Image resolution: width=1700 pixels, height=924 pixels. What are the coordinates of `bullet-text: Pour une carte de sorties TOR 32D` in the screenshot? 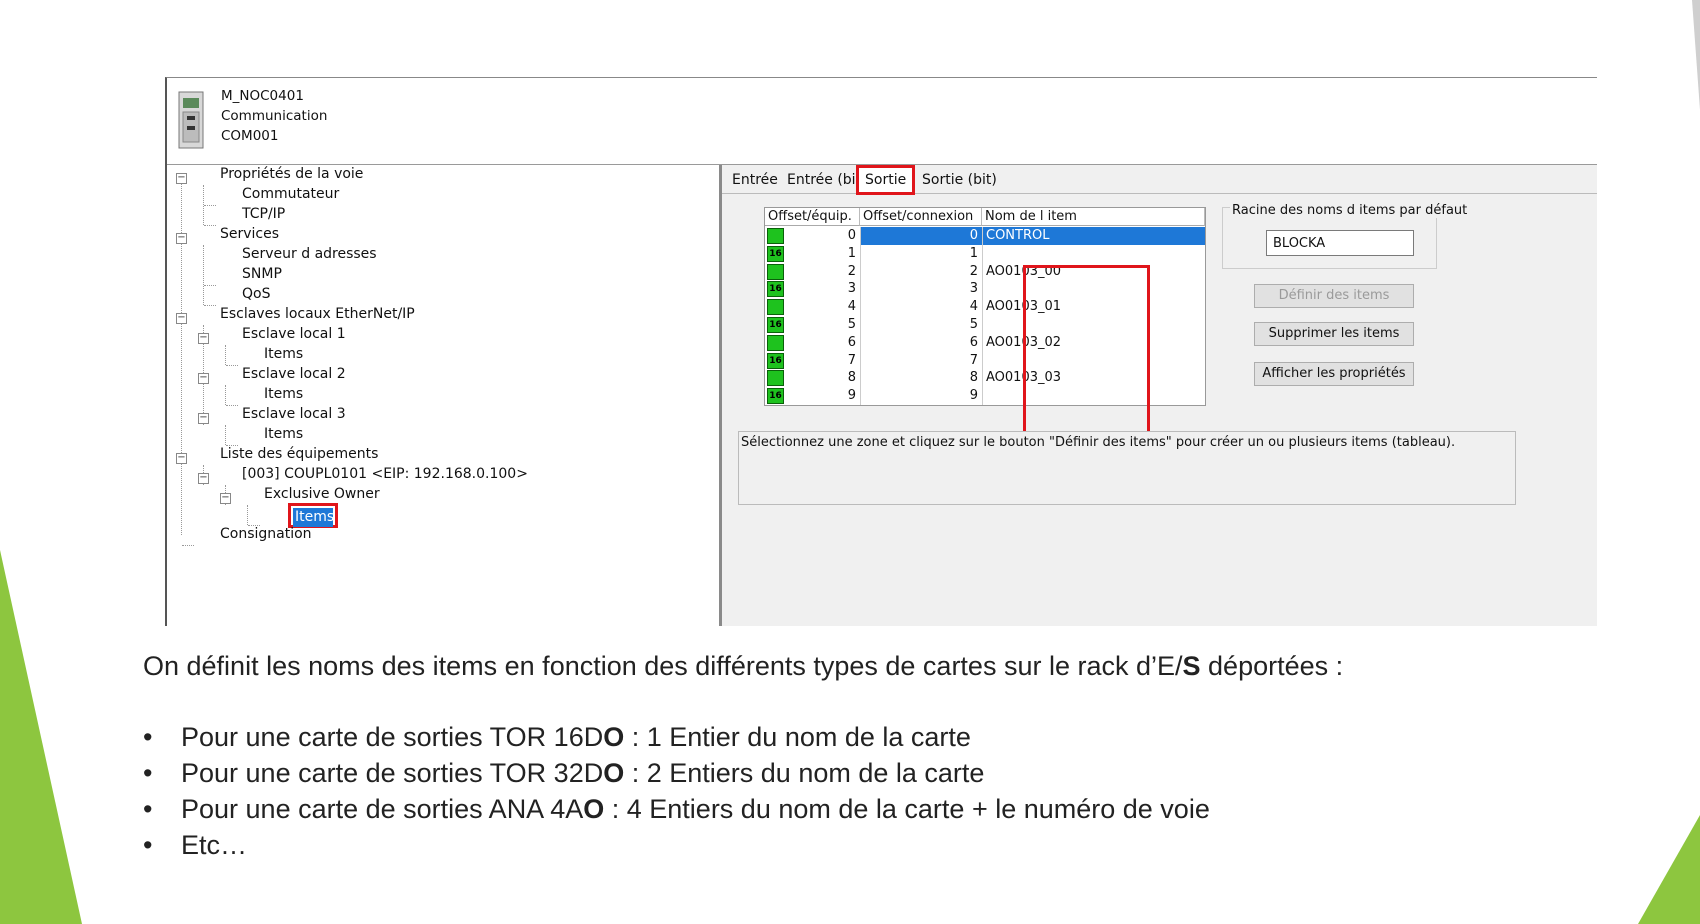 It's located at (392, 773).